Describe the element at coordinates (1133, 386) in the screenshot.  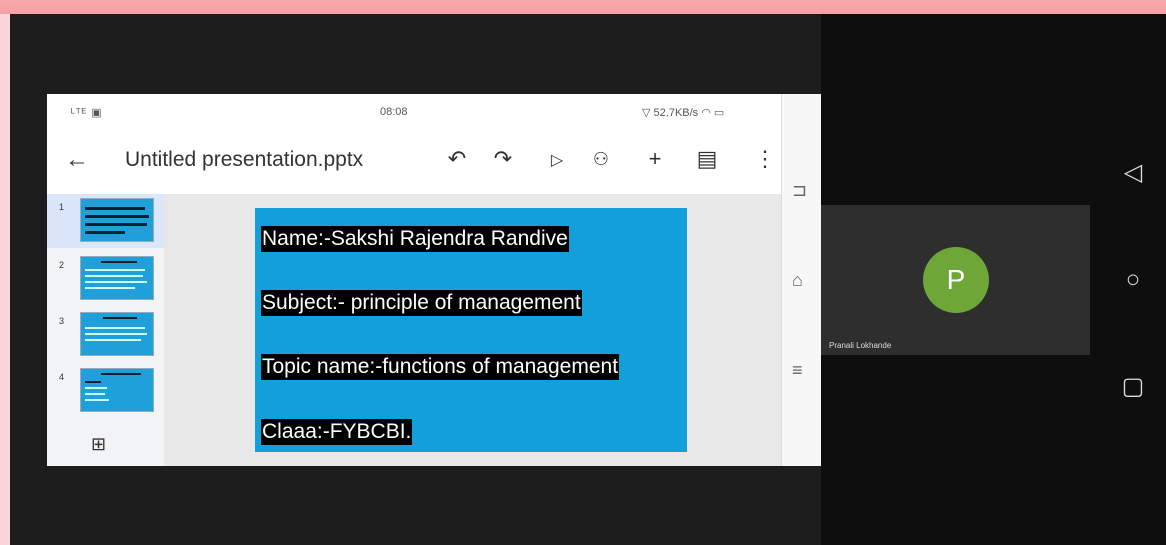
I see `square-recents-icon: ▢` at that location.